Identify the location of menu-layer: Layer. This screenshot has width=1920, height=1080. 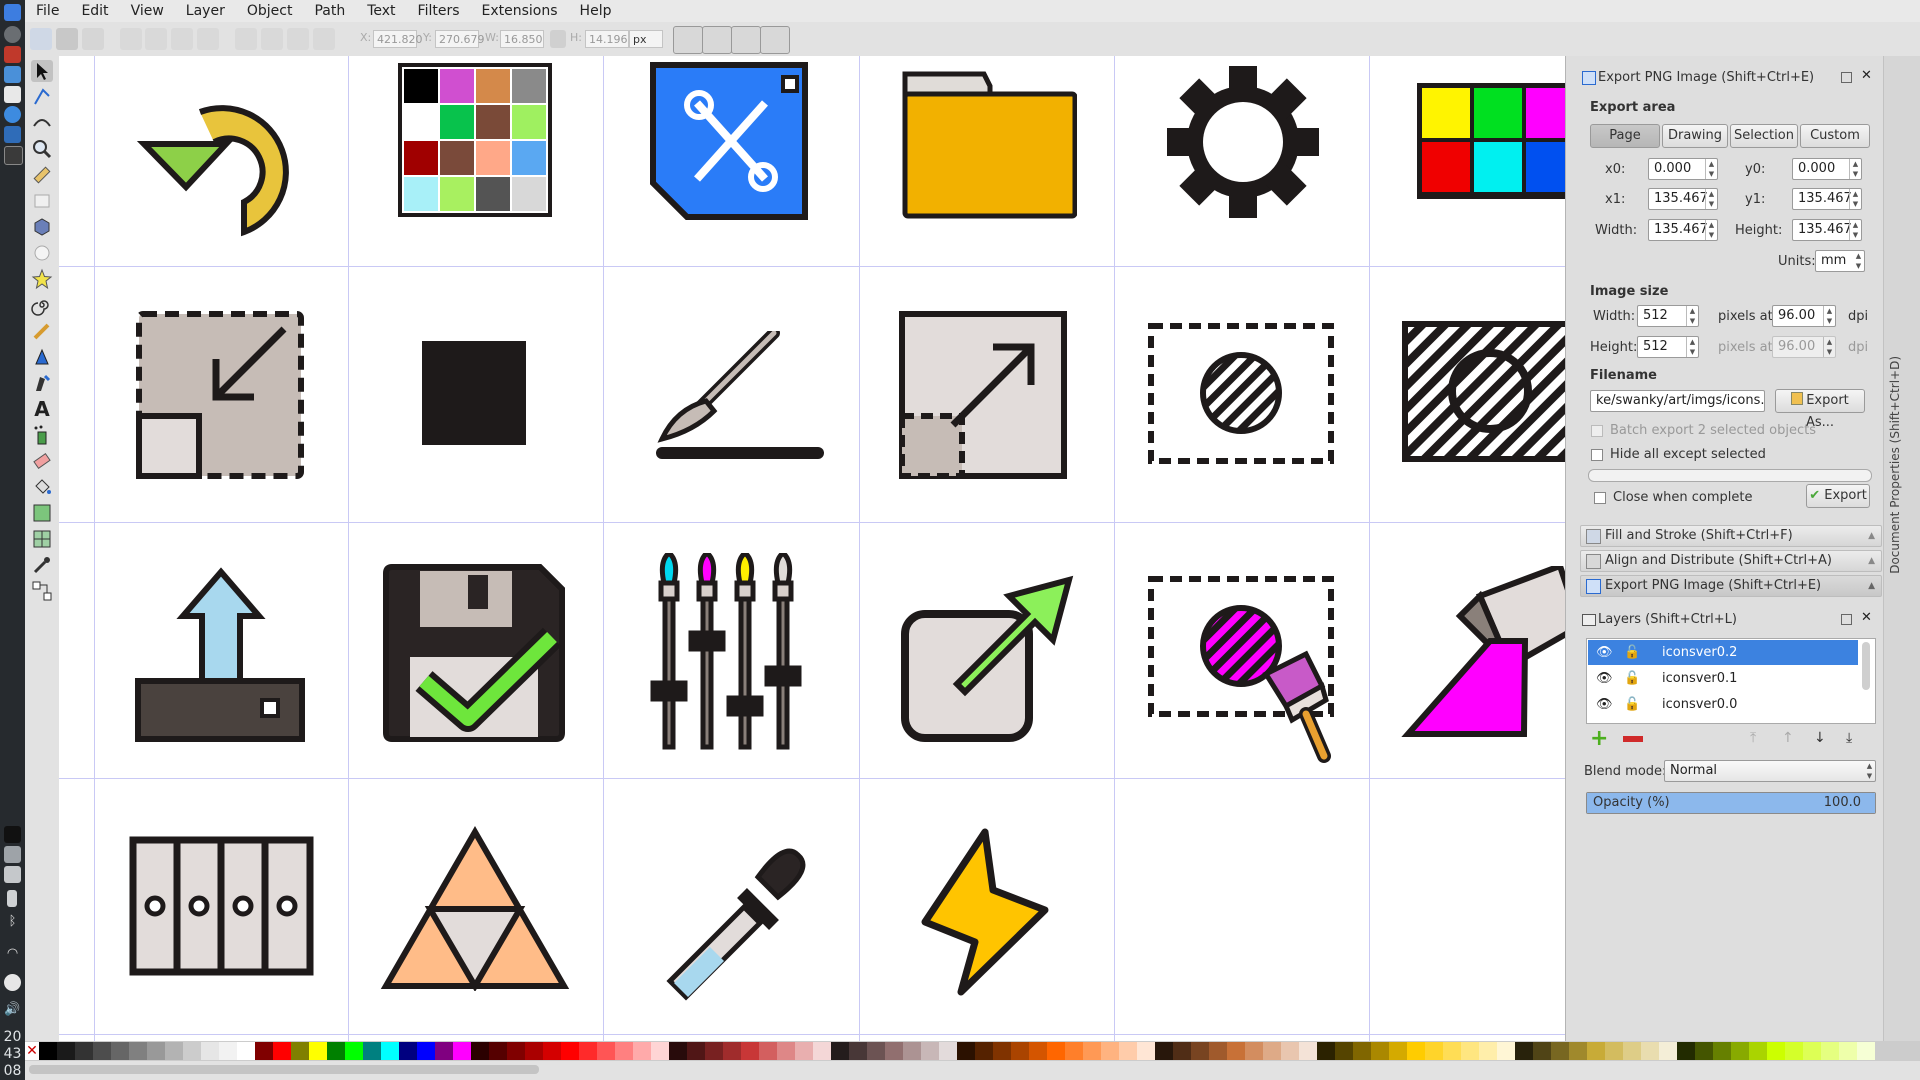
(205, 11).